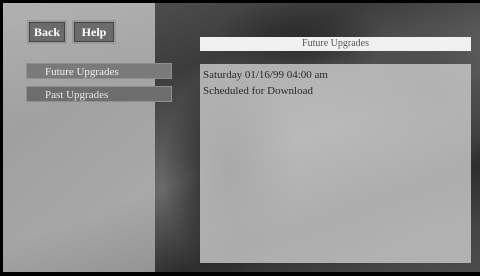 The height and width of the screenshot is (276, 480). I want to click on upgrade-date-text: Saturday 01/16/99 04:00 am, so click(265, 75).